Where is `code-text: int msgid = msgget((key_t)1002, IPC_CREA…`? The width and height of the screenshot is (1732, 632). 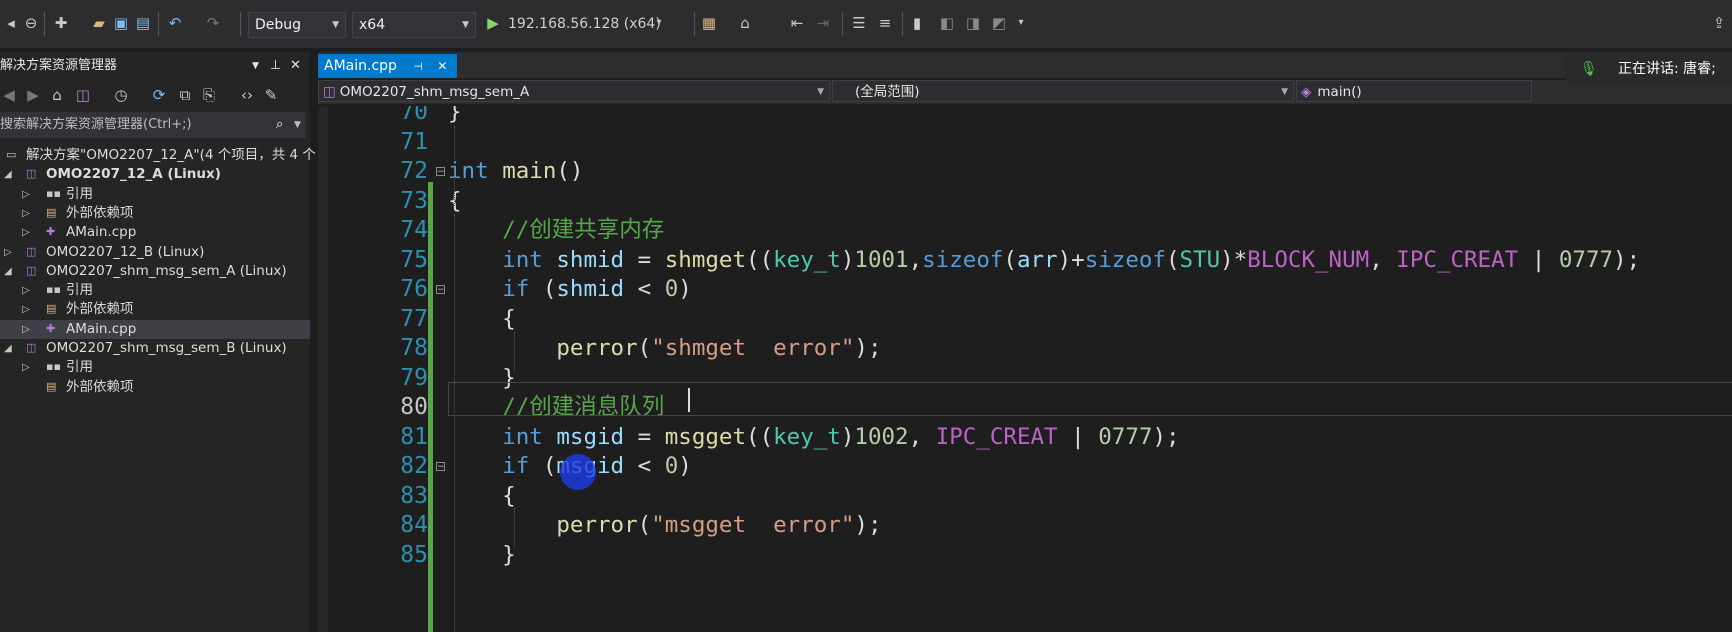 code-text: int msgid = msgget((key_t)1002, IPC_CREA… is located at coordinates (841, 436).